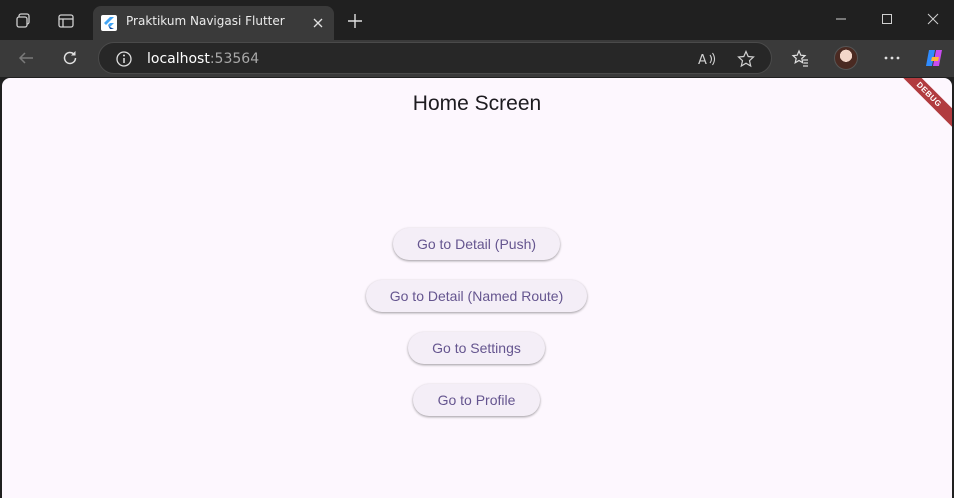 Image resolution: width=954 pixels, height=498 pixels. I want to click on read-aloud-icon: A, so click(707, 59).